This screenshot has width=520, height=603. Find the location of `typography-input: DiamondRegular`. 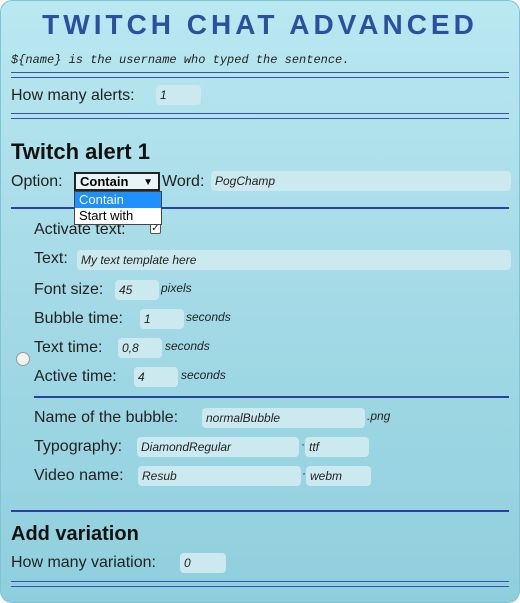

typography-input: DiamondRegular is located at coordinates (218, 447).